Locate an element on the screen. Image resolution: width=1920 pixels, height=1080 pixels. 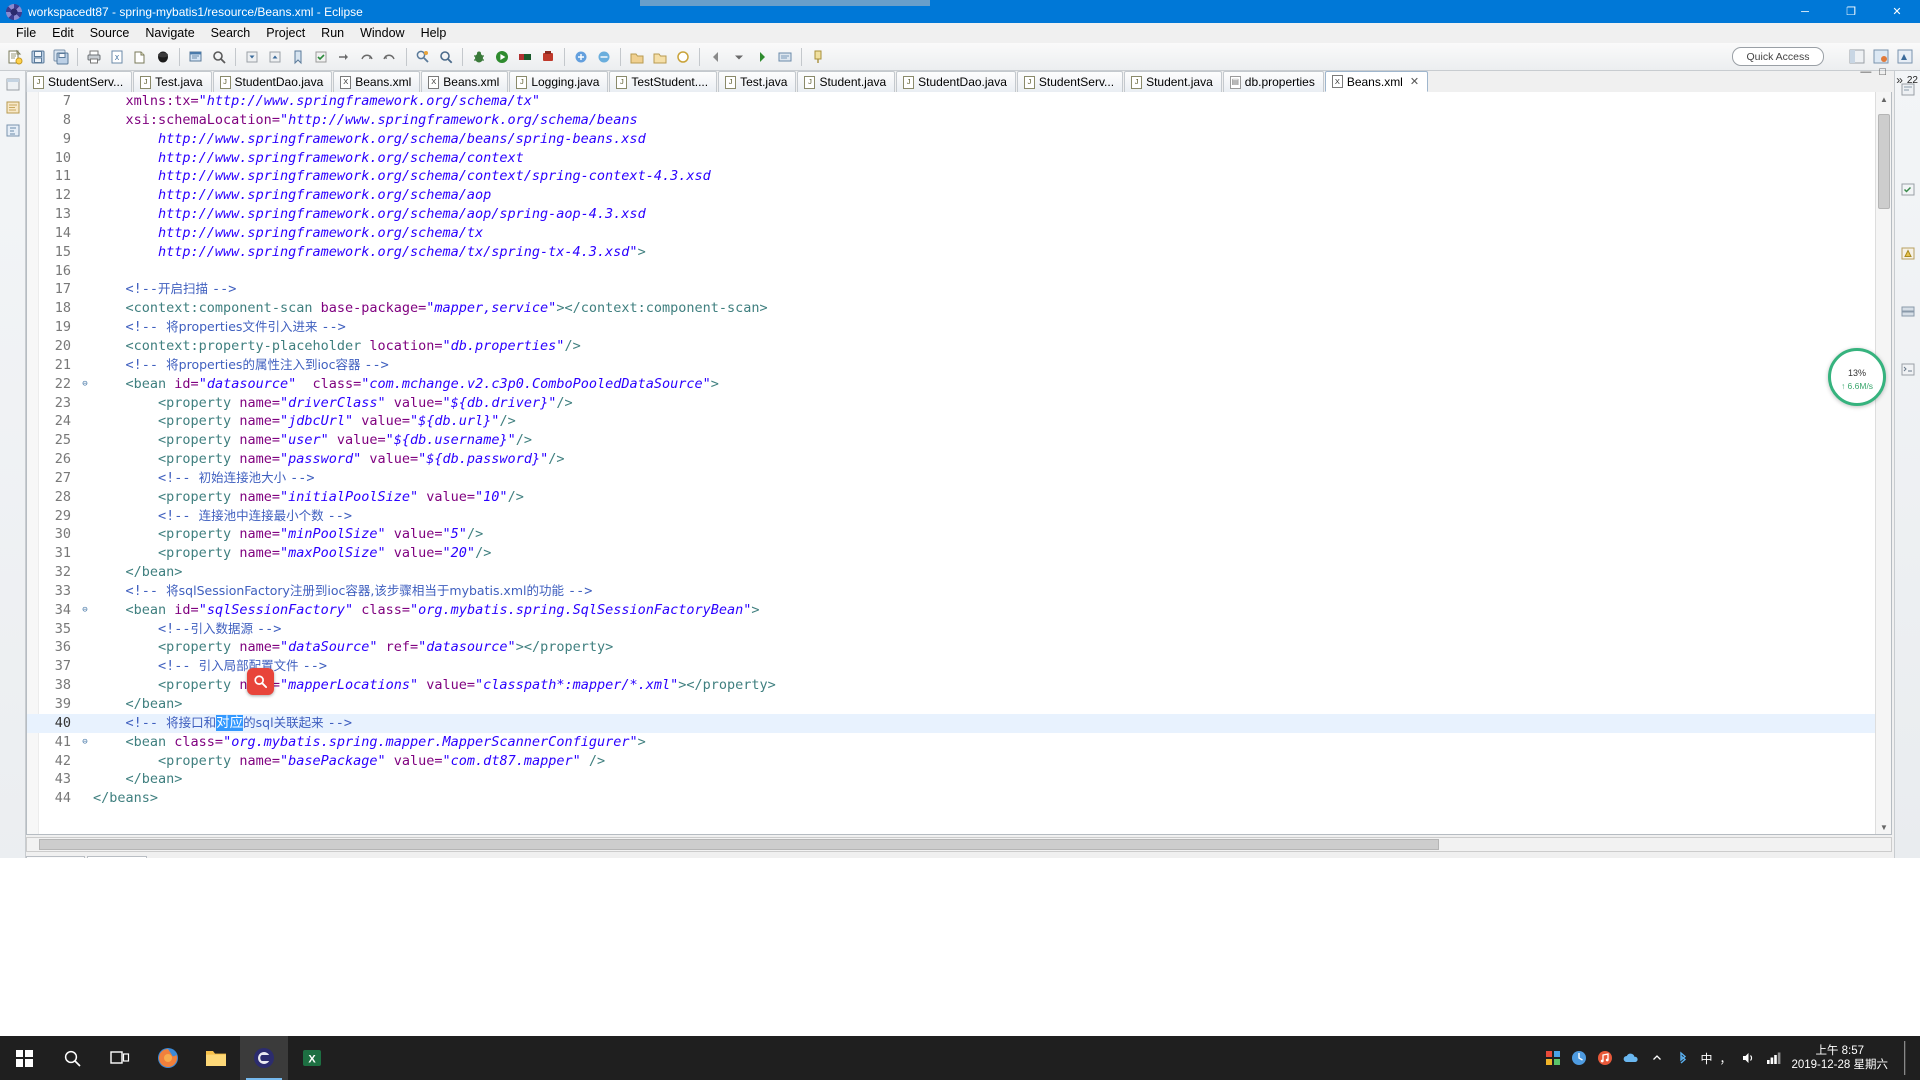
editor-tab-1: J Test.java is located at coordinates (172, 81).